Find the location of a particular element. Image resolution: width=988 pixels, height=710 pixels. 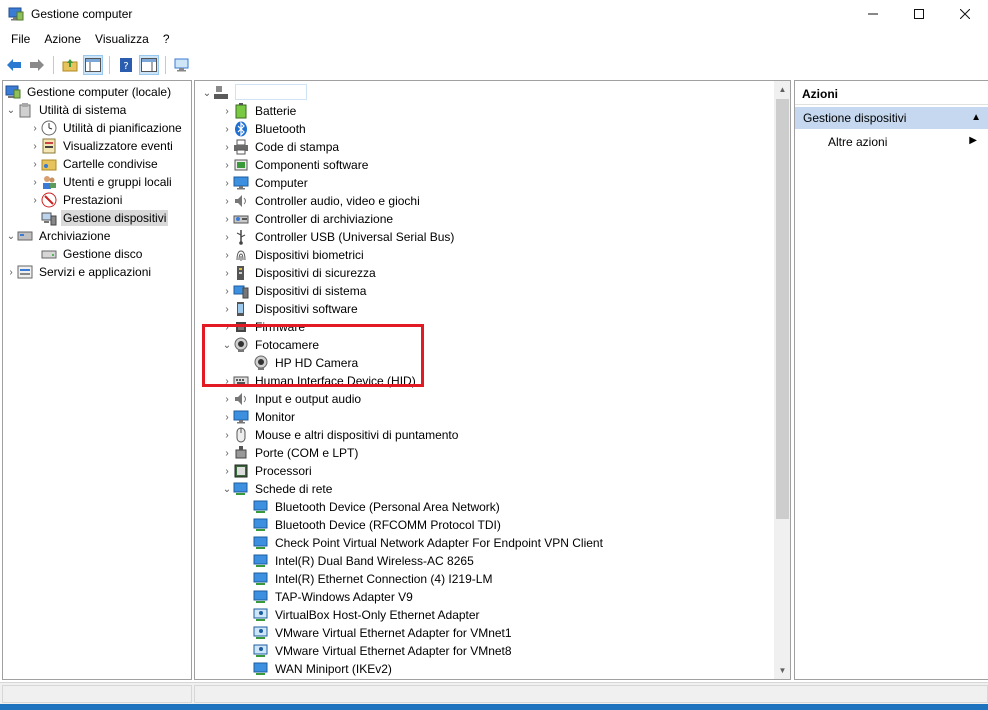

device-item: VirtualBox Host-Only Ethernet Adapter is located at coordinates (361, 615).